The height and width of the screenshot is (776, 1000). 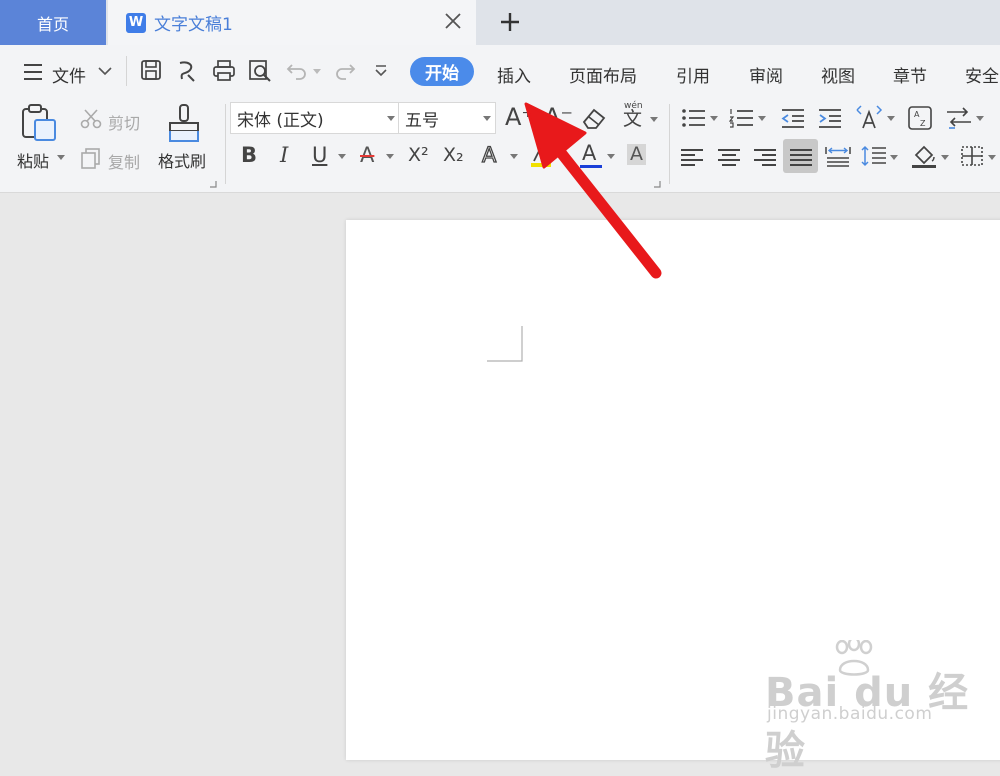 What do you see at coordinates (603, 74) in the screenshot?
I see `tab-page-layout: 页面布局` at bounding box center [603, 74].